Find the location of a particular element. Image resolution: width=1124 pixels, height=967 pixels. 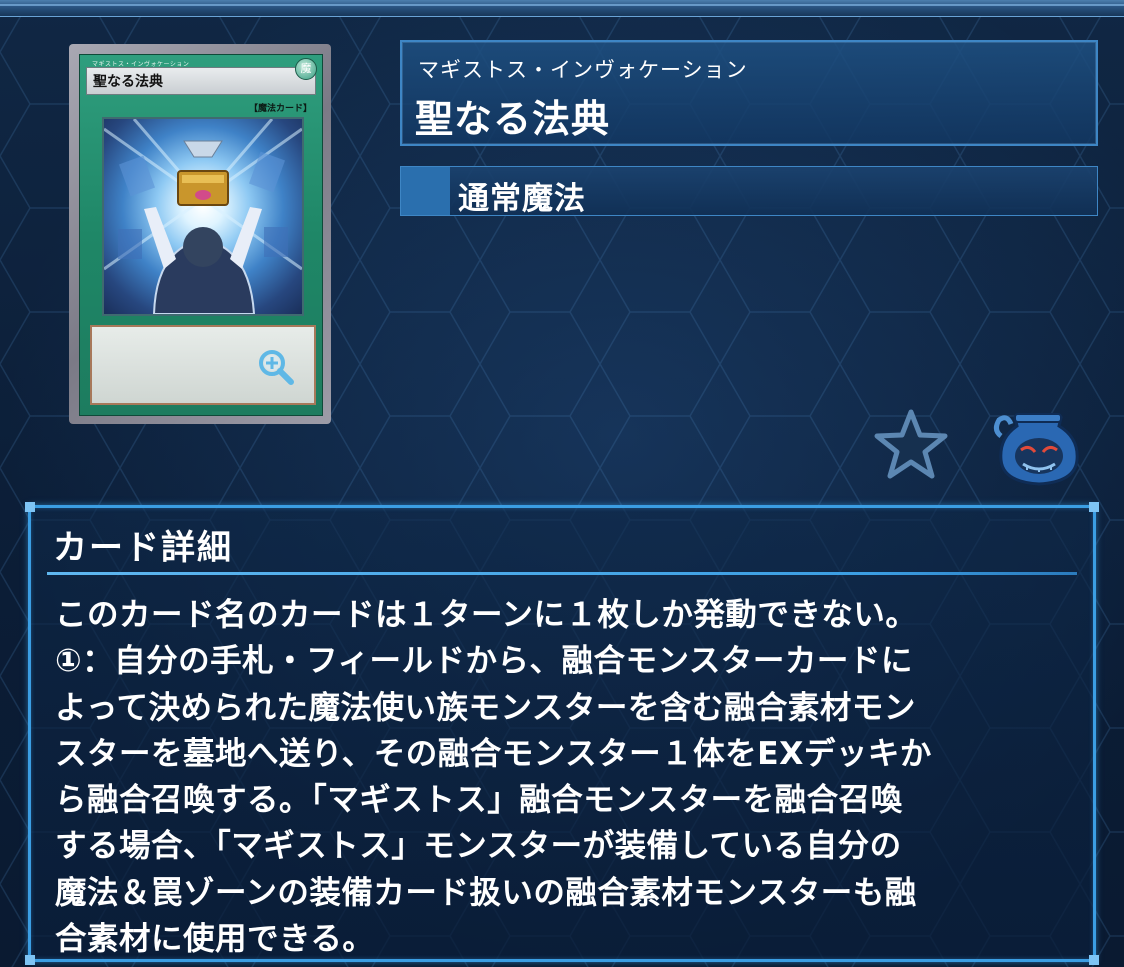

card-type: 通常魔法 is located at coordinates (522, 199).